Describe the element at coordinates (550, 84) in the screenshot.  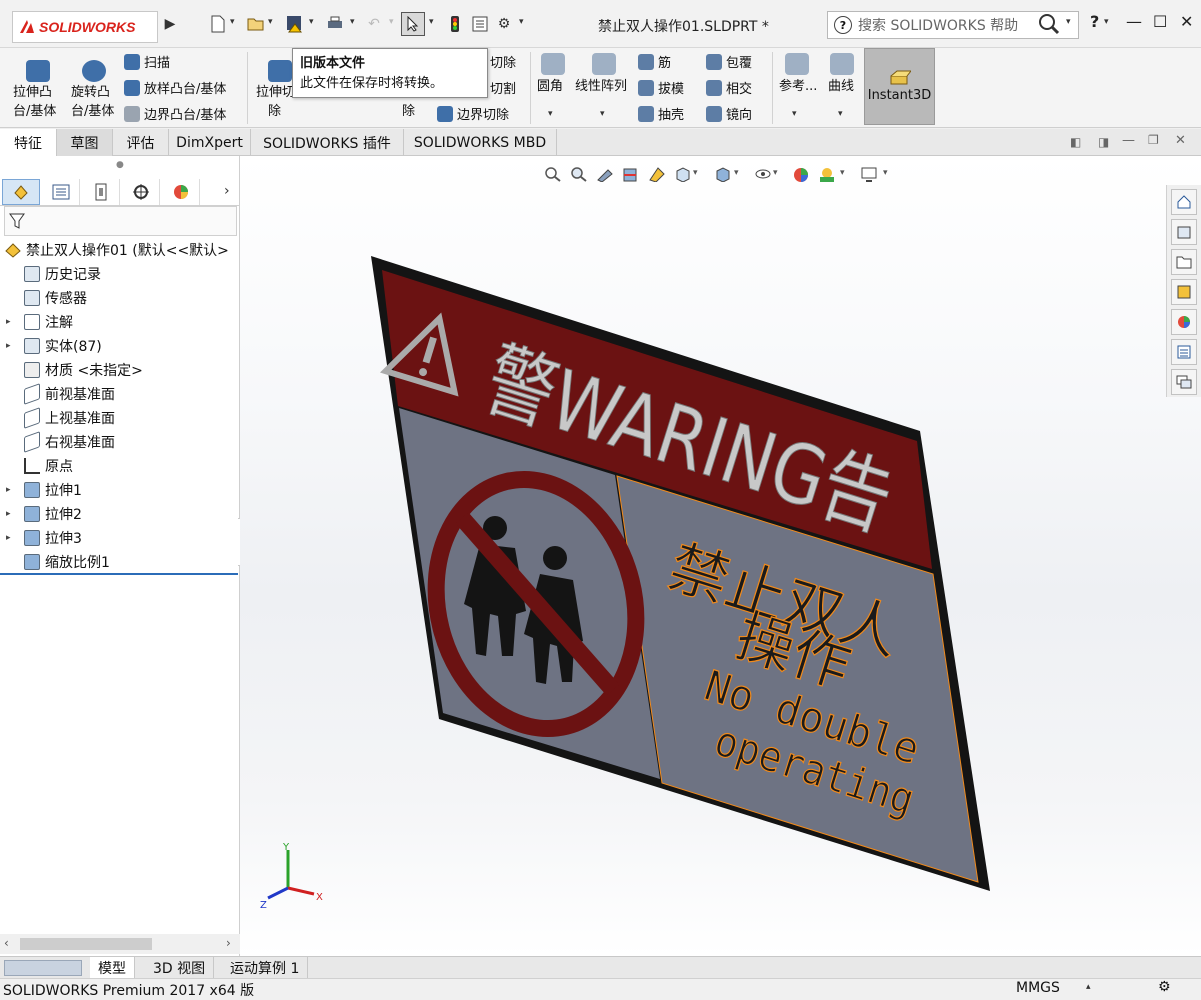
I see `fillet-label: 圆角` at that location.